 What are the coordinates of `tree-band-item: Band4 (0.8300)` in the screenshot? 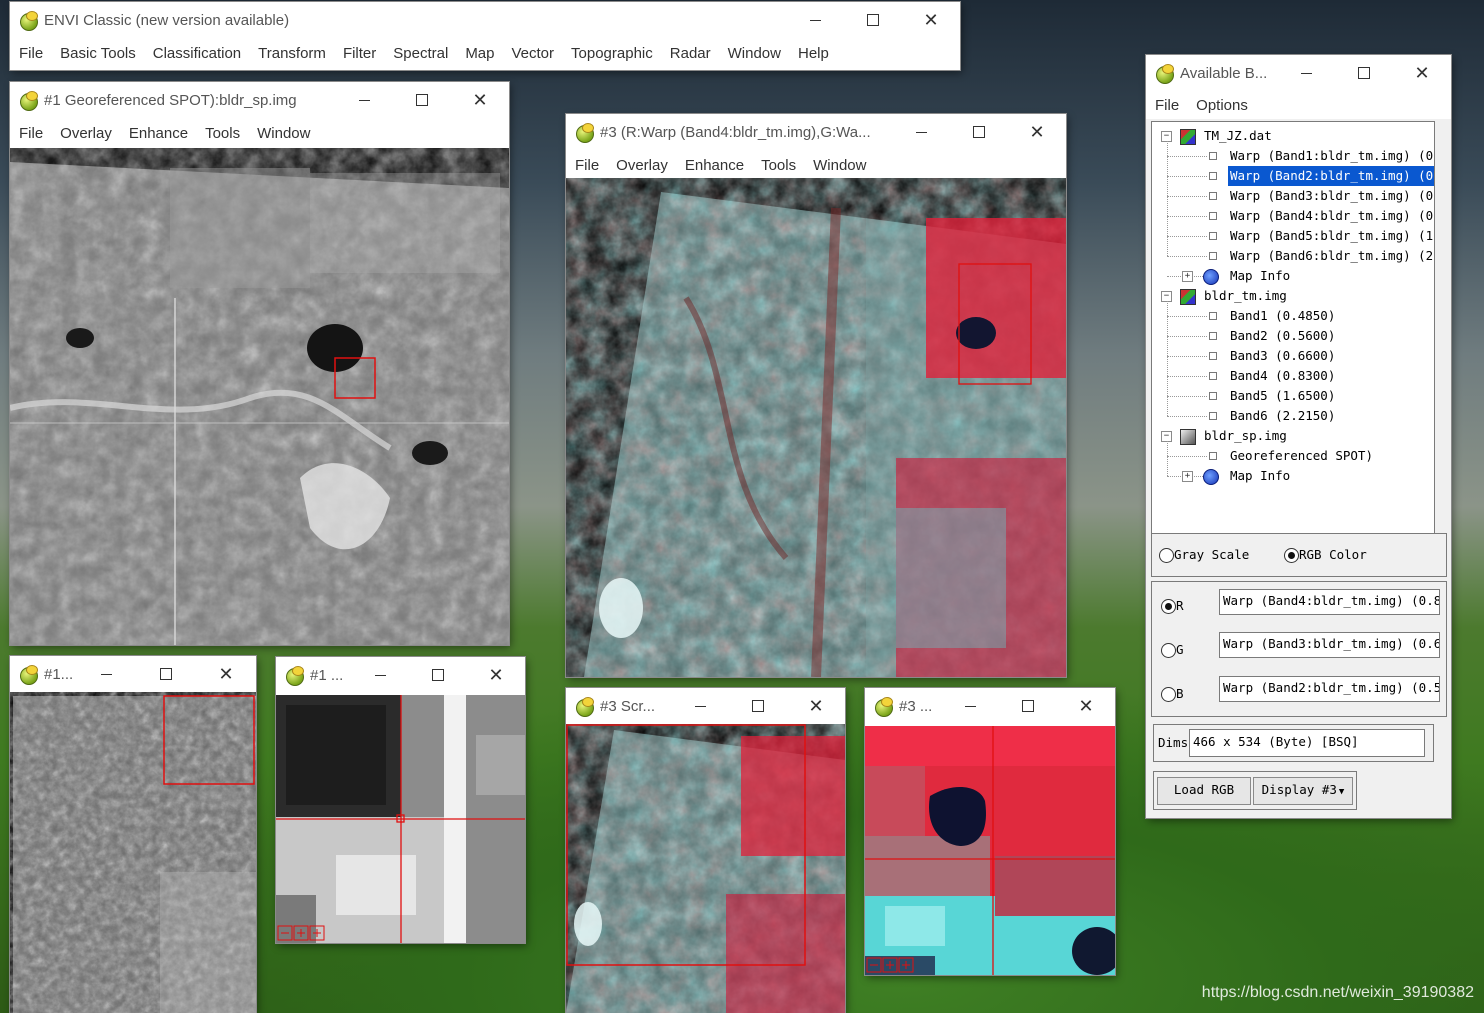 It's located at (1293, 376).